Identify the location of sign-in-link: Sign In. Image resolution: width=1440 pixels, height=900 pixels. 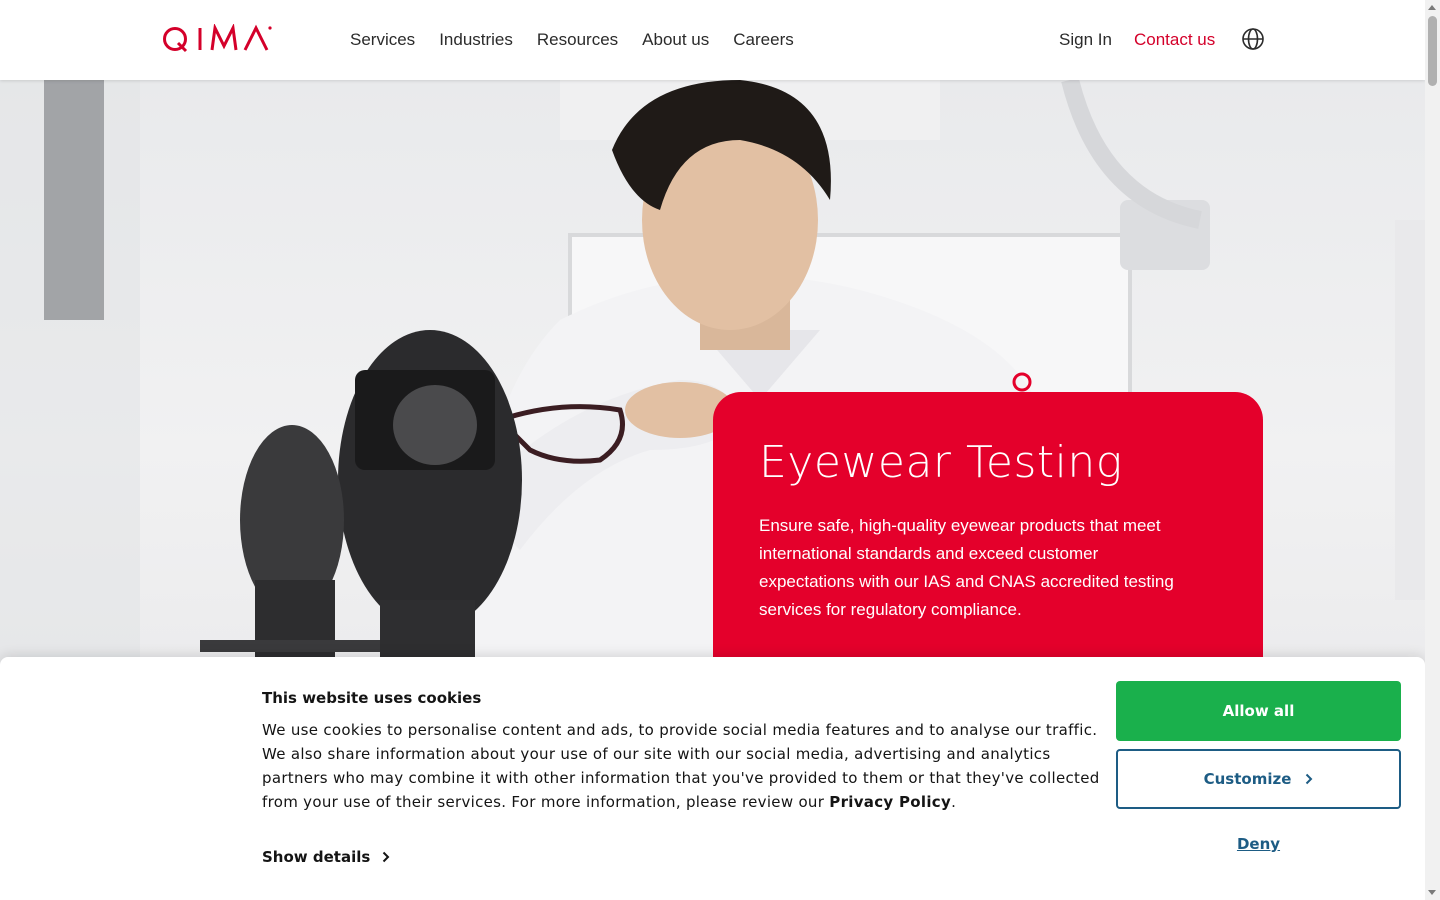
(1085, 40).